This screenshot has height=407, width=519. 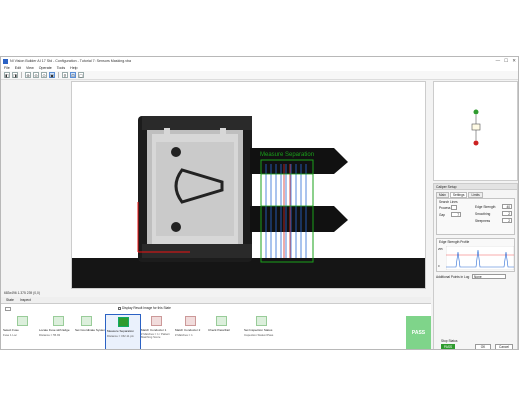 What do you see at coordinates (440, 249) in the screenshot?
I see `profile-ymax: 255` at bounding box center [440, 249].